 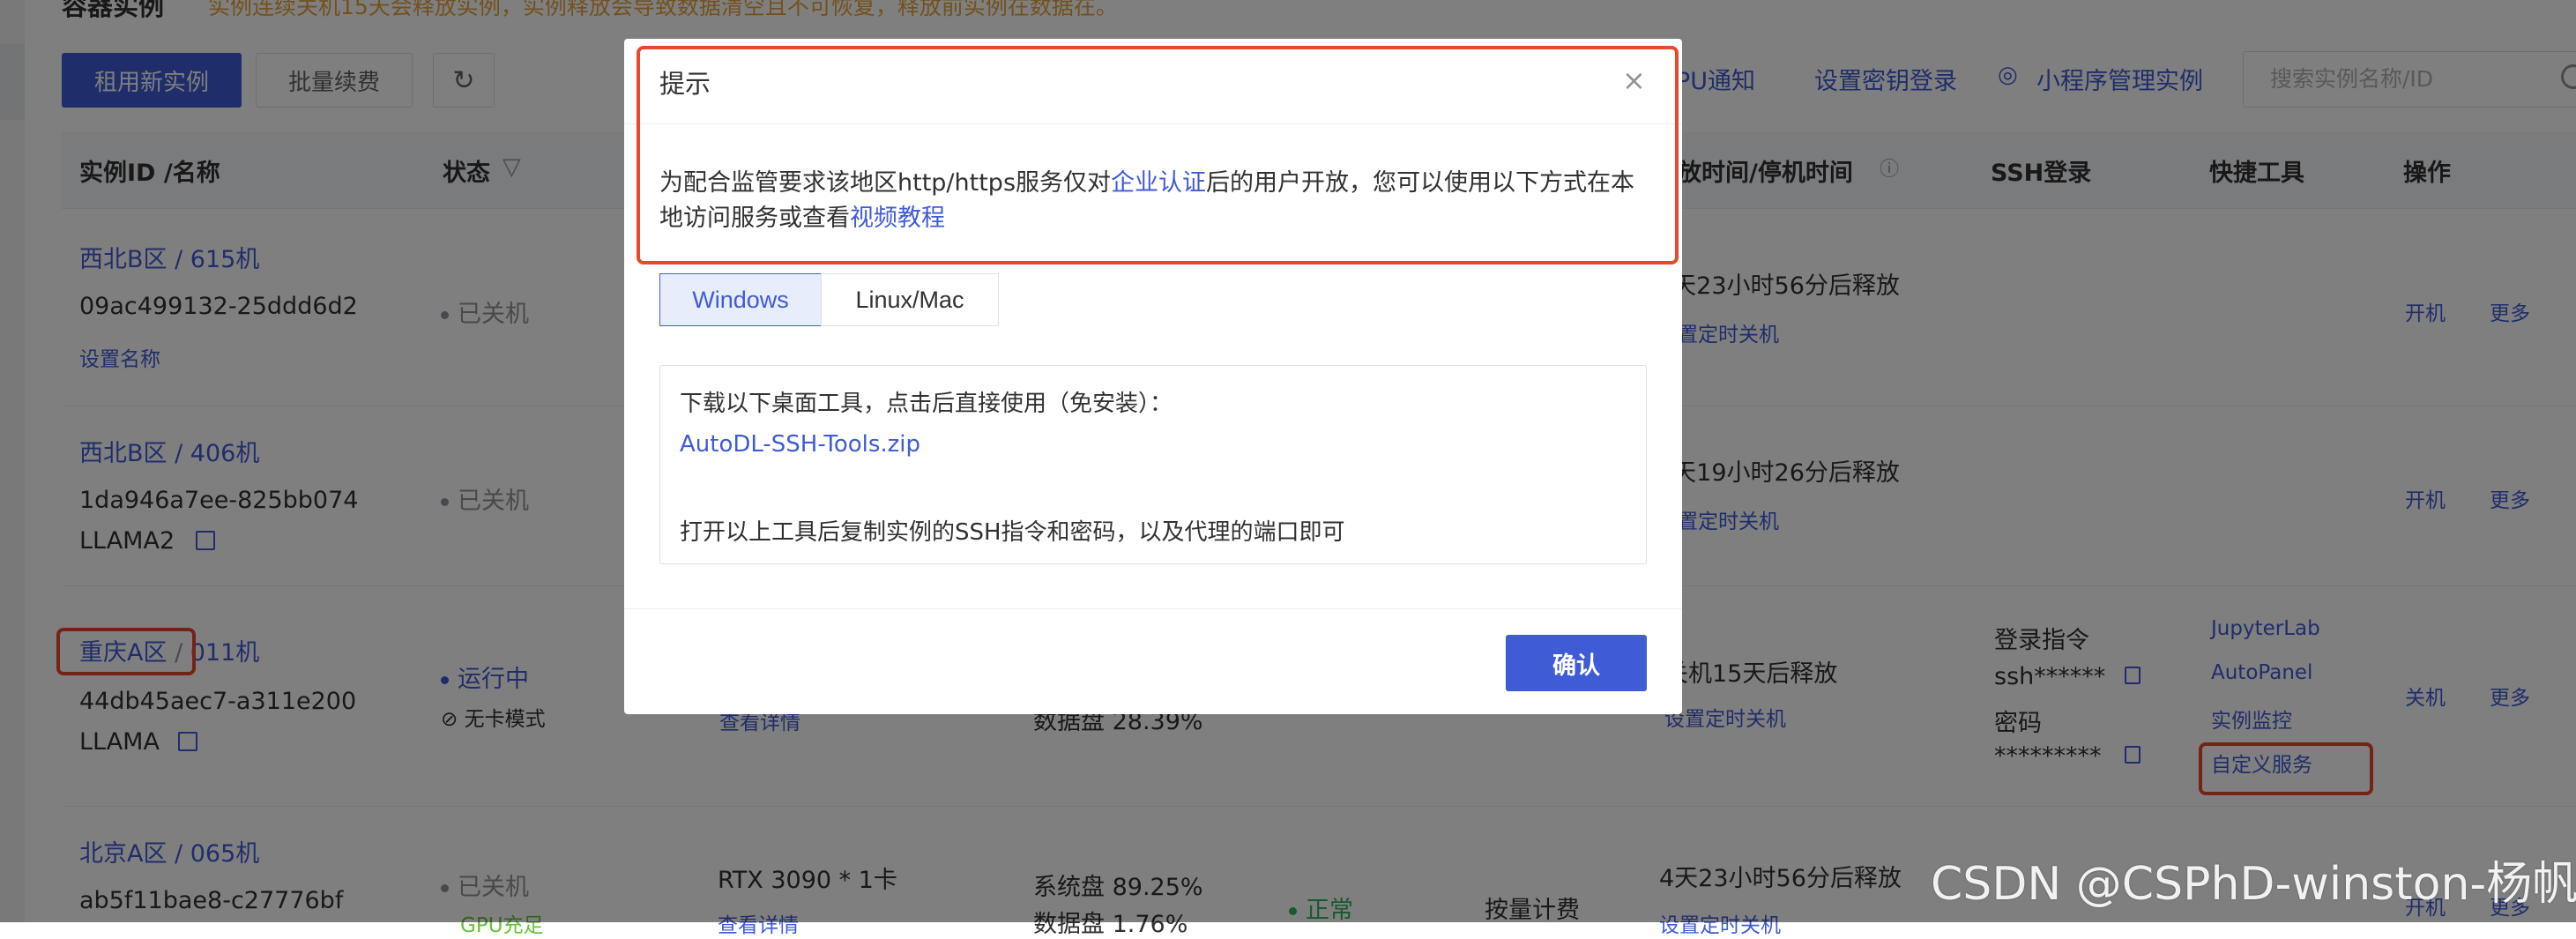 What do you see at coordinates (1158, 155) in the screenshot?
I see `highlight-box-message` at bounding box center [1158, 155].